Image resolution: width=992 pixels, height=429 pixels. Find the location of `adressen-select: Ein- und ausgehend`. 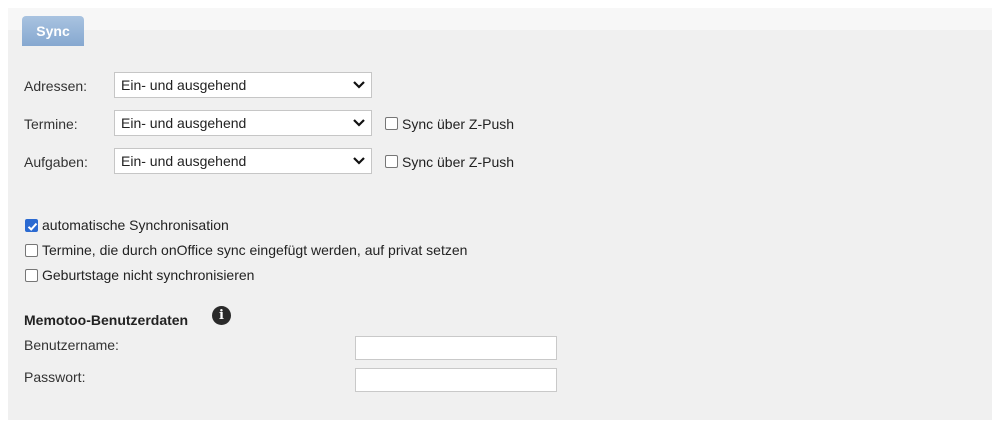

adressen-select: Ein- und ausgehend is located at coordinates (243, 85).